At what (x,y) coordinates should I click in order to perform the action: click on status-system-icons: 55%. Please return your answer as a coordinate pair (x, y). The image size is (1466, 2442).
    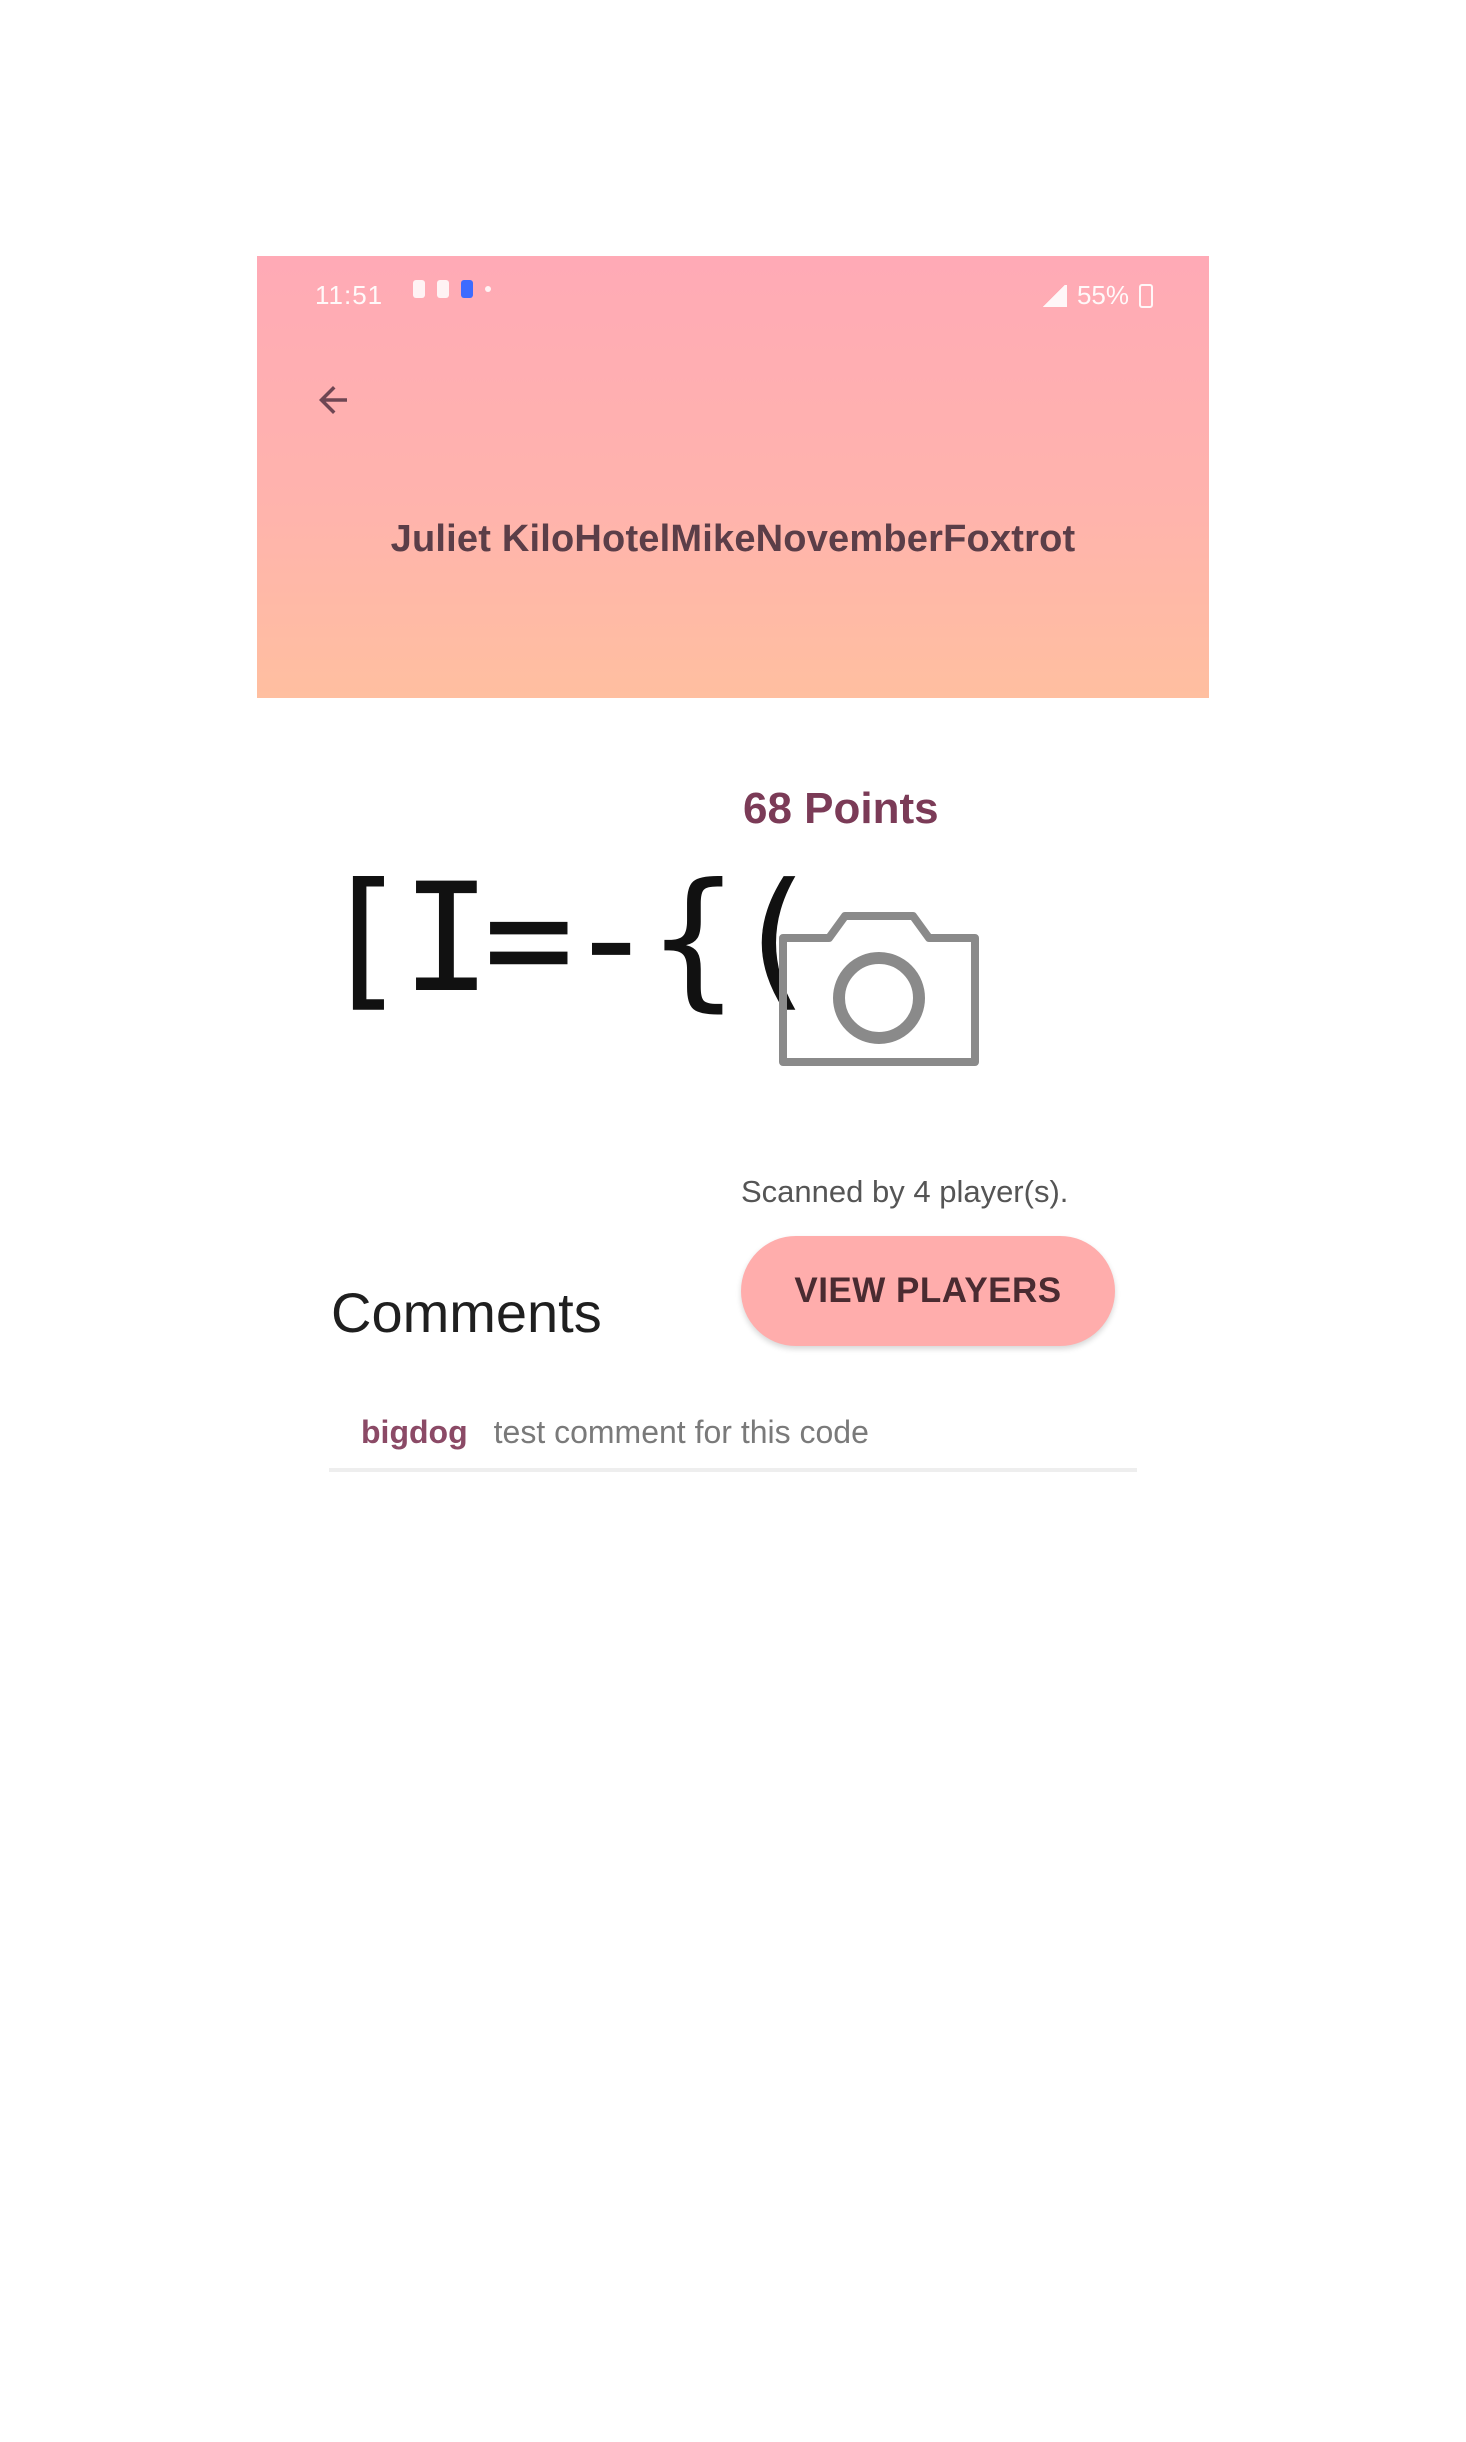
    Looking at the image, I should click on (1096, 295).